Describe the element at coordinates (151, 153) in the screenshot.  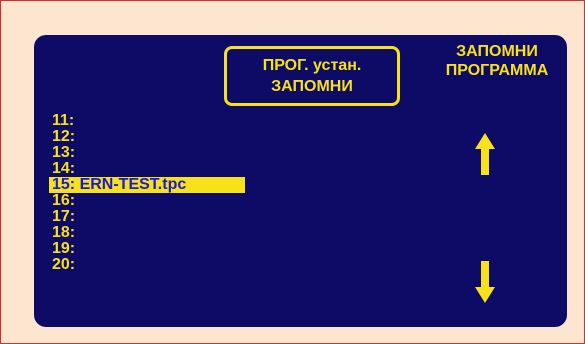
I see `program-slot-13: 13:` at that location.